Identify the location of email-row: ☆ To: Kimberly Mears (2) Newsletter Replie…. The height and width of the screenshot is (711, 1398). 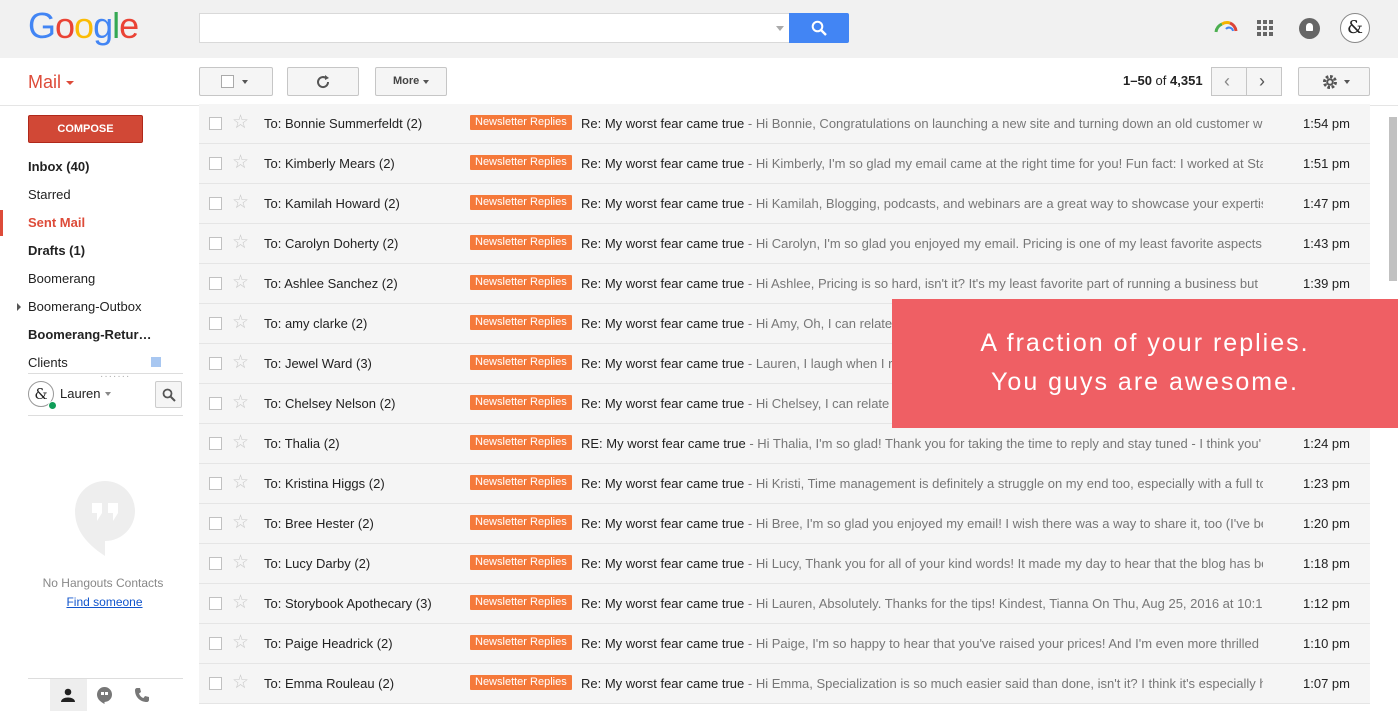
(784, 164).